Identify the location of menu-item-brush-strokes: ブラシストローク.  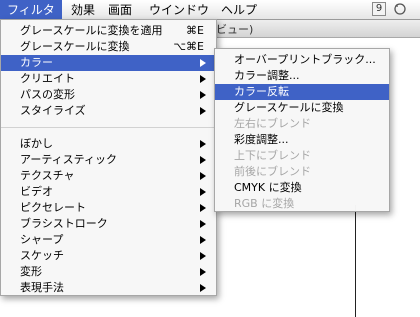
(108, 224).